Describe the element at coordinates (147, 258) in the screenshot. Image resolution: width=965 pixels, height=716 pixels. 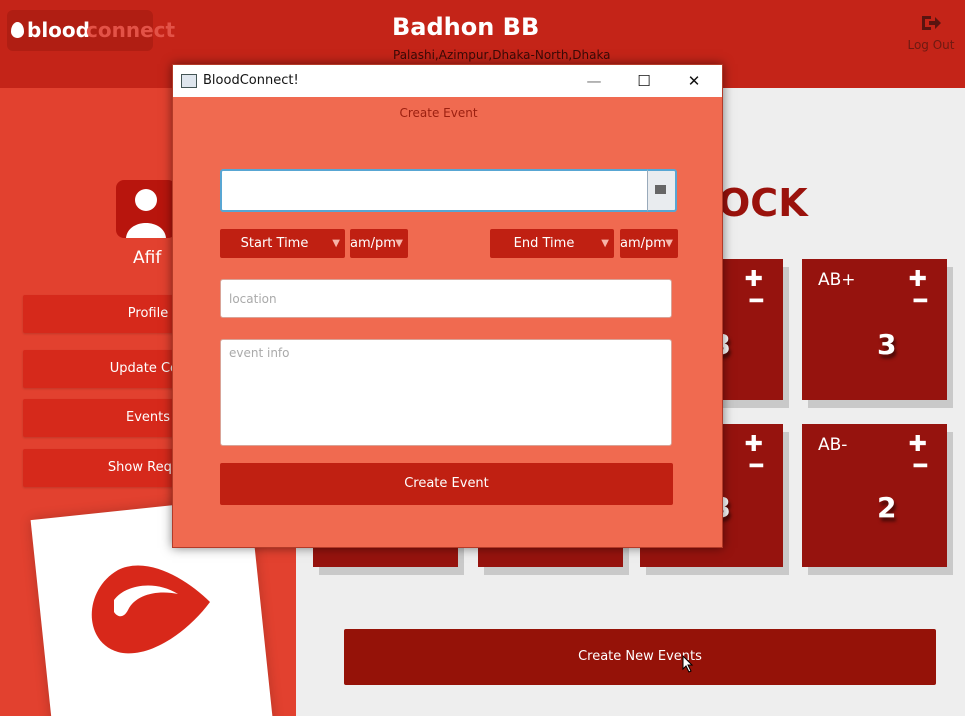
I see `user-name: Afif` at that location.